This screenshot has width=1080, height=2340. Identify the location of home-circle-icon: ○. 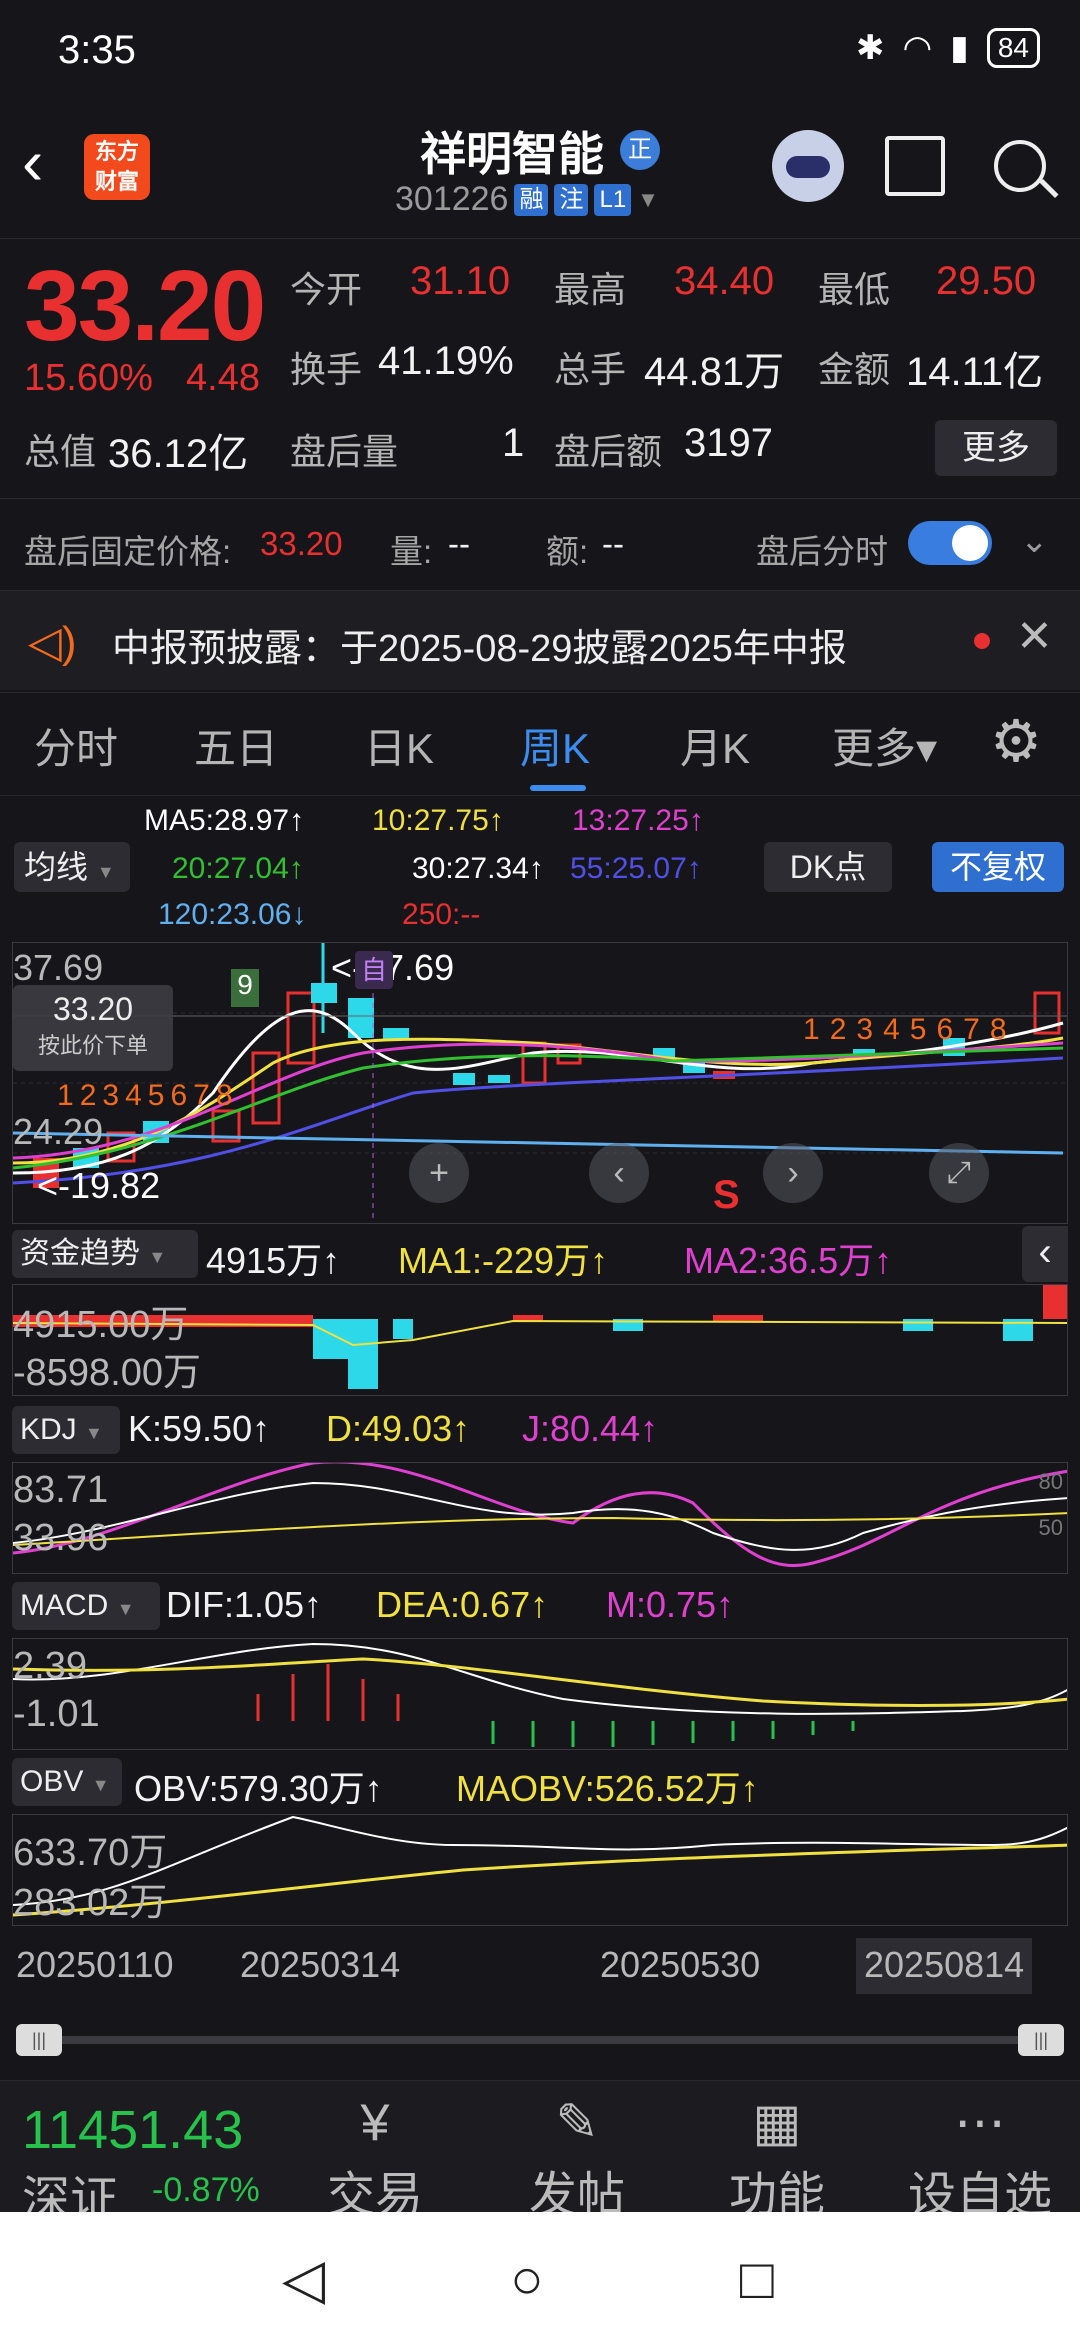
(527, 2278).